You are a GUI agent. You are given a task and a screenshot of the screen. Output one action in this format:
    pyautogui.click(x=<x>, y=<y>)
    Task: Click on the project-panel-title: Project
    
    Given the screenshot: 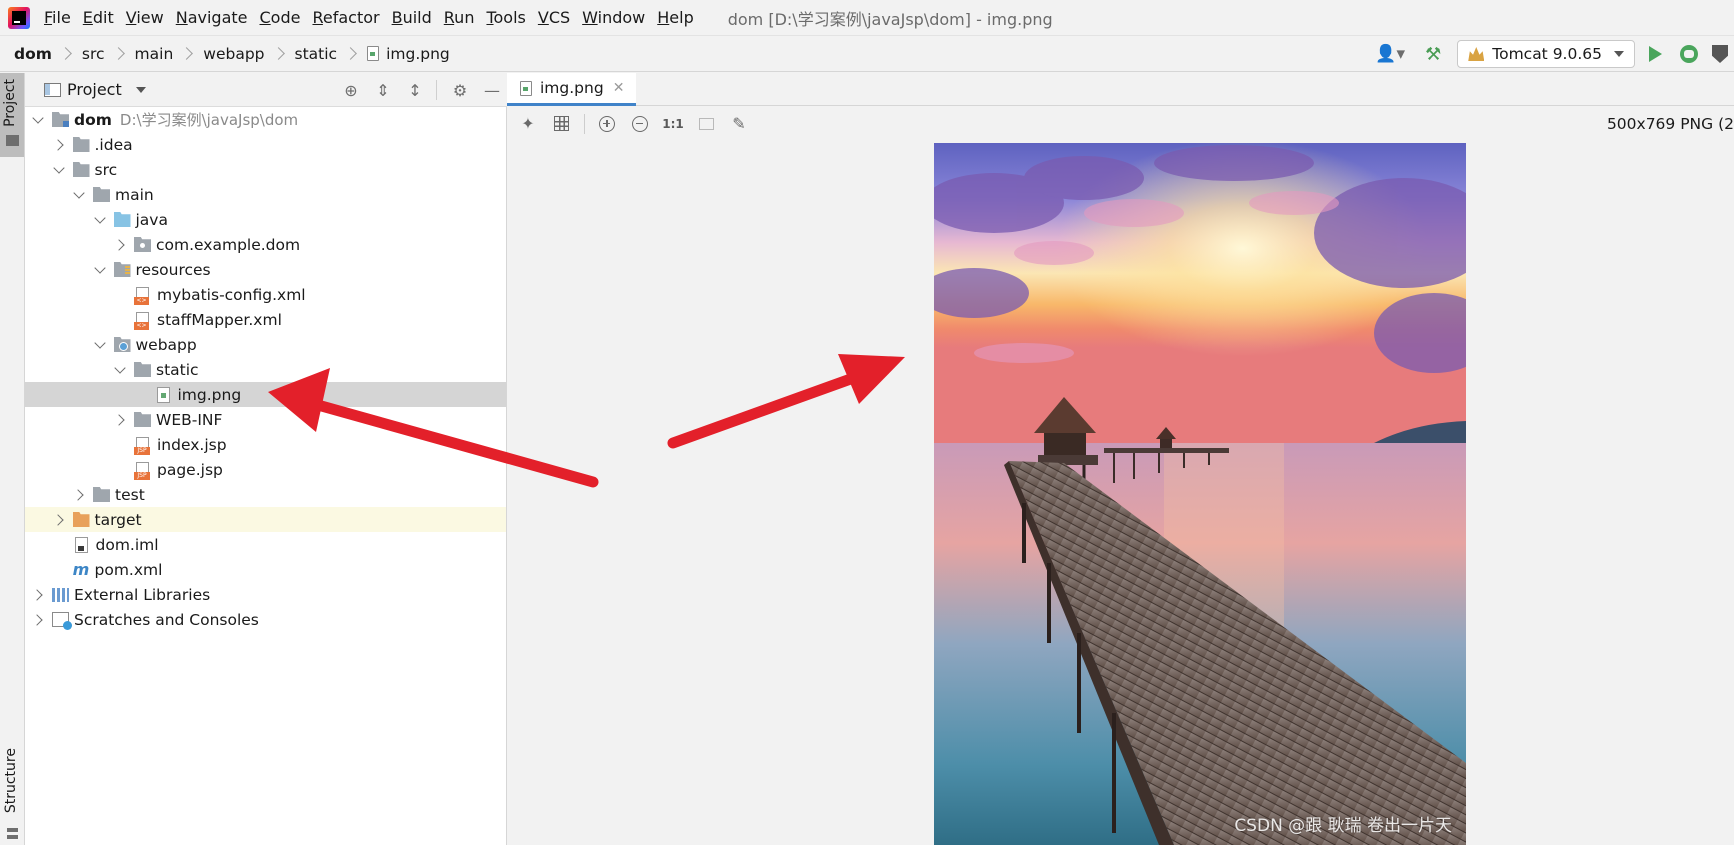 What is the action you would take?
    pyautogui.click(x=94, y=89)
    